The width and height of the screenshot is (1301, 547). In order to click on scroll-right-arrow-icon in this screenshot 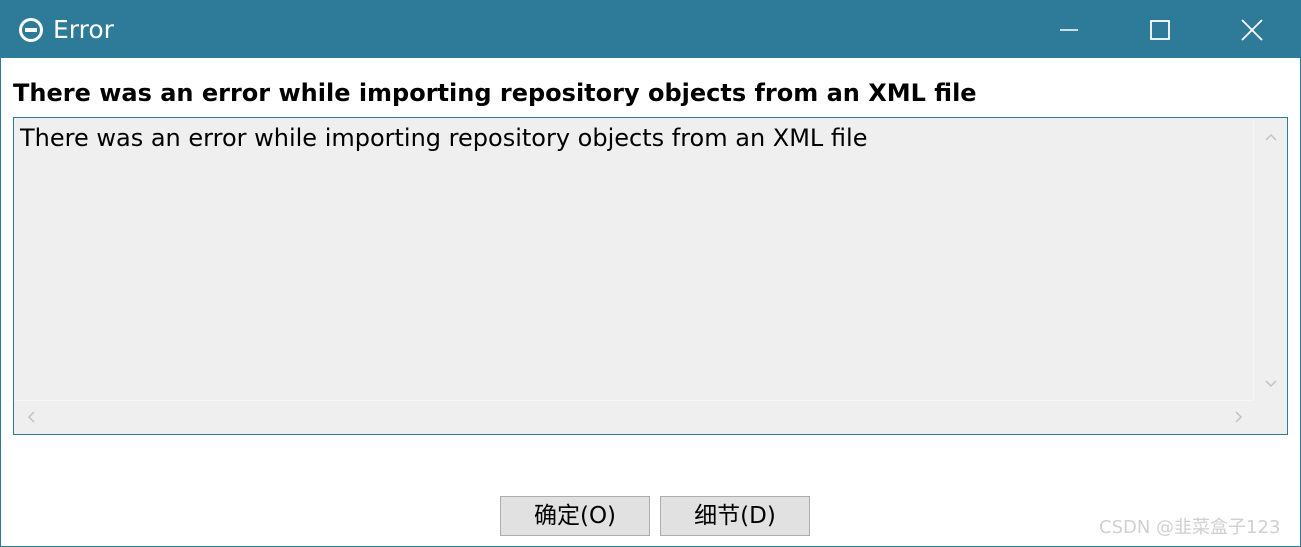, I will do `click(1238, 417)`.